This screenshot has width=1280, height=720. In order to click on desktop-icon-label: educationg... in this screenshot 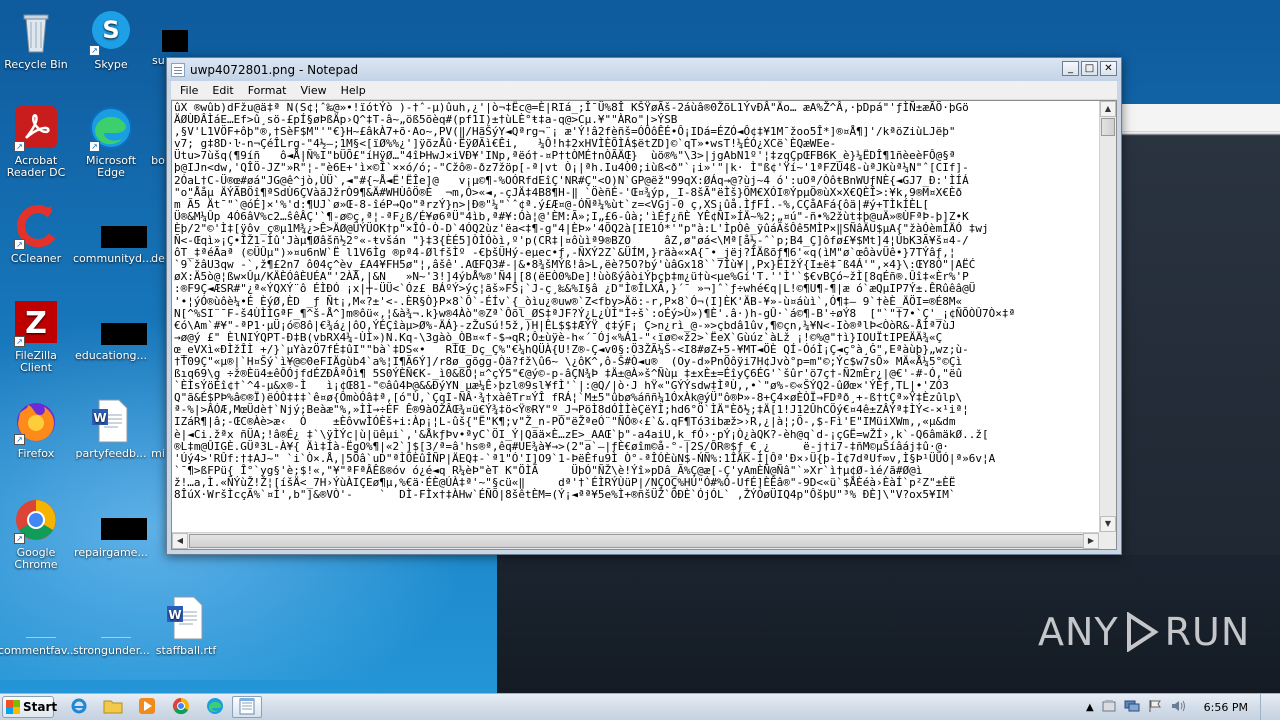, I will do `click(111, 355)`.